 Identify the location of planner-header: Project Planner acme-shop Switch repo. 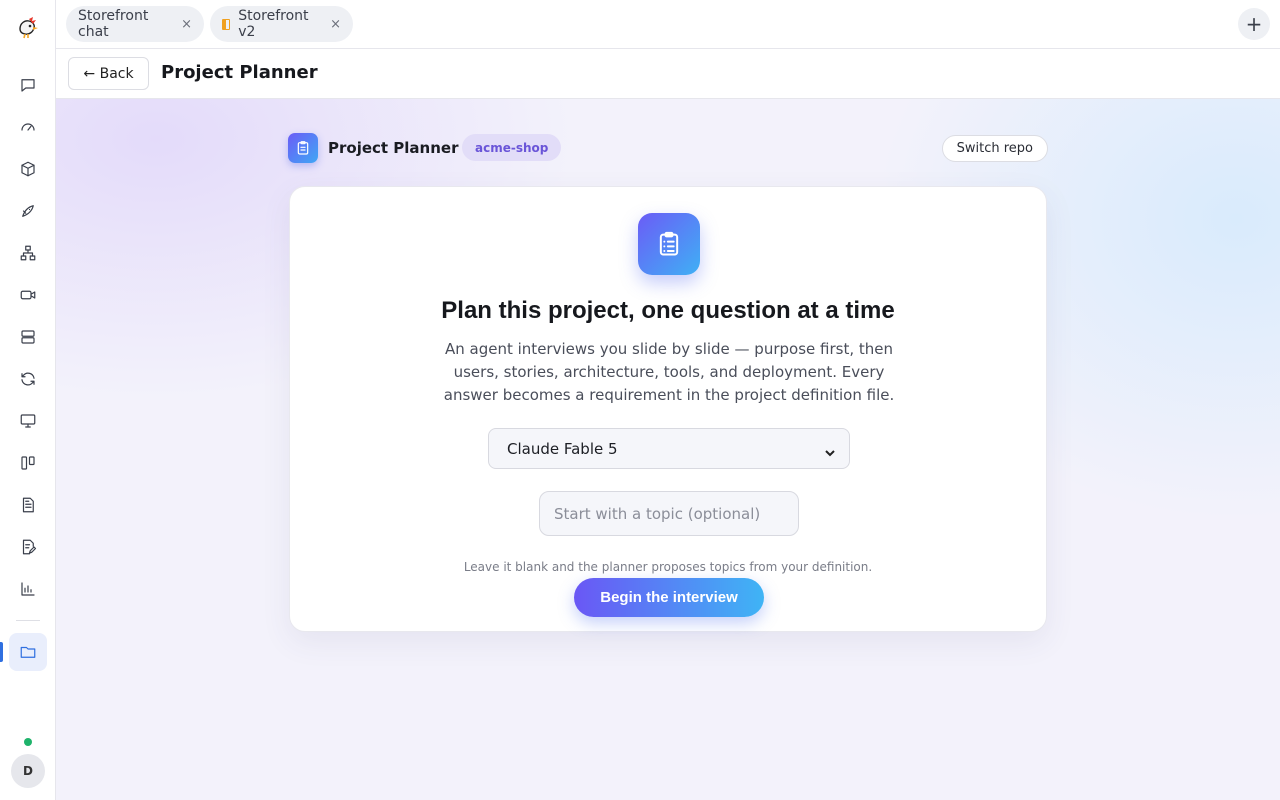
(668, 148).